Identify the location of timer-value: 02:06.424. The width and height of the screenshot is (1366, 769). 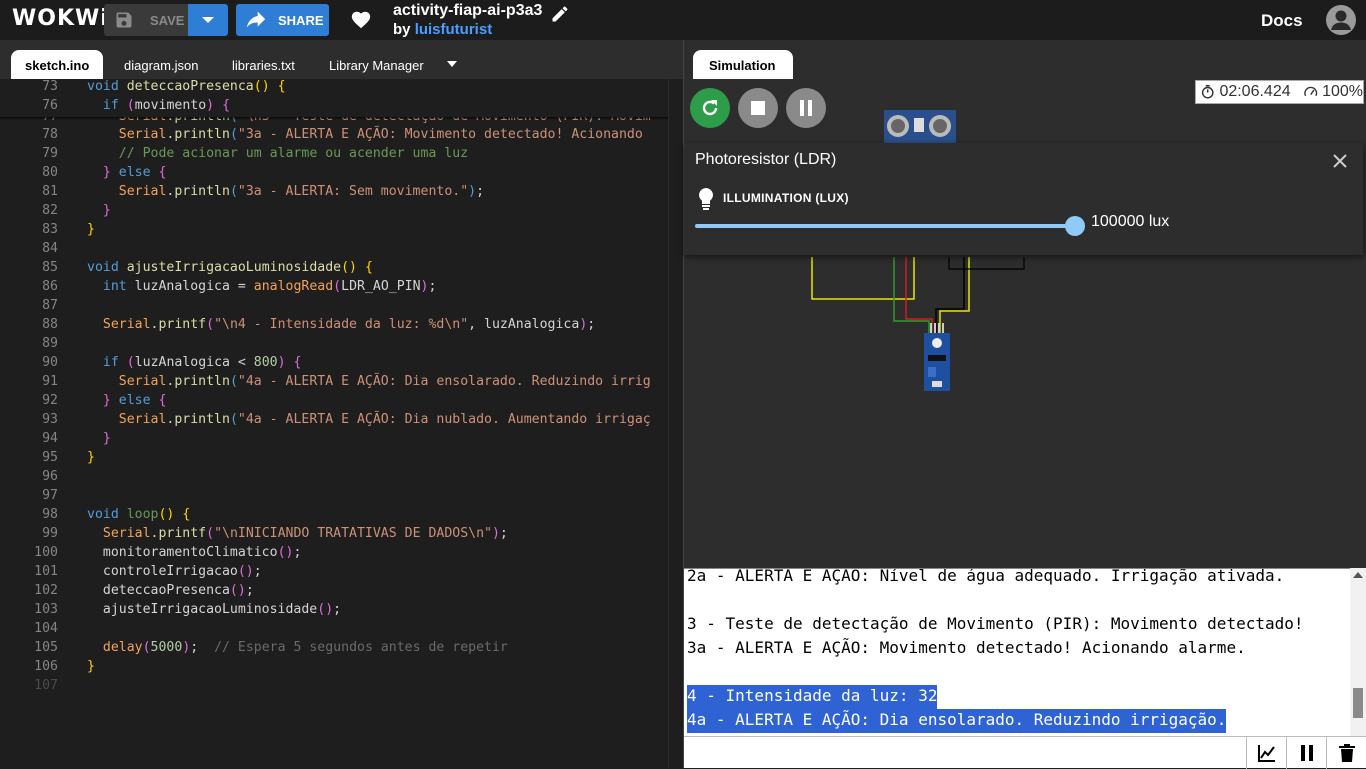
(1255, 91).